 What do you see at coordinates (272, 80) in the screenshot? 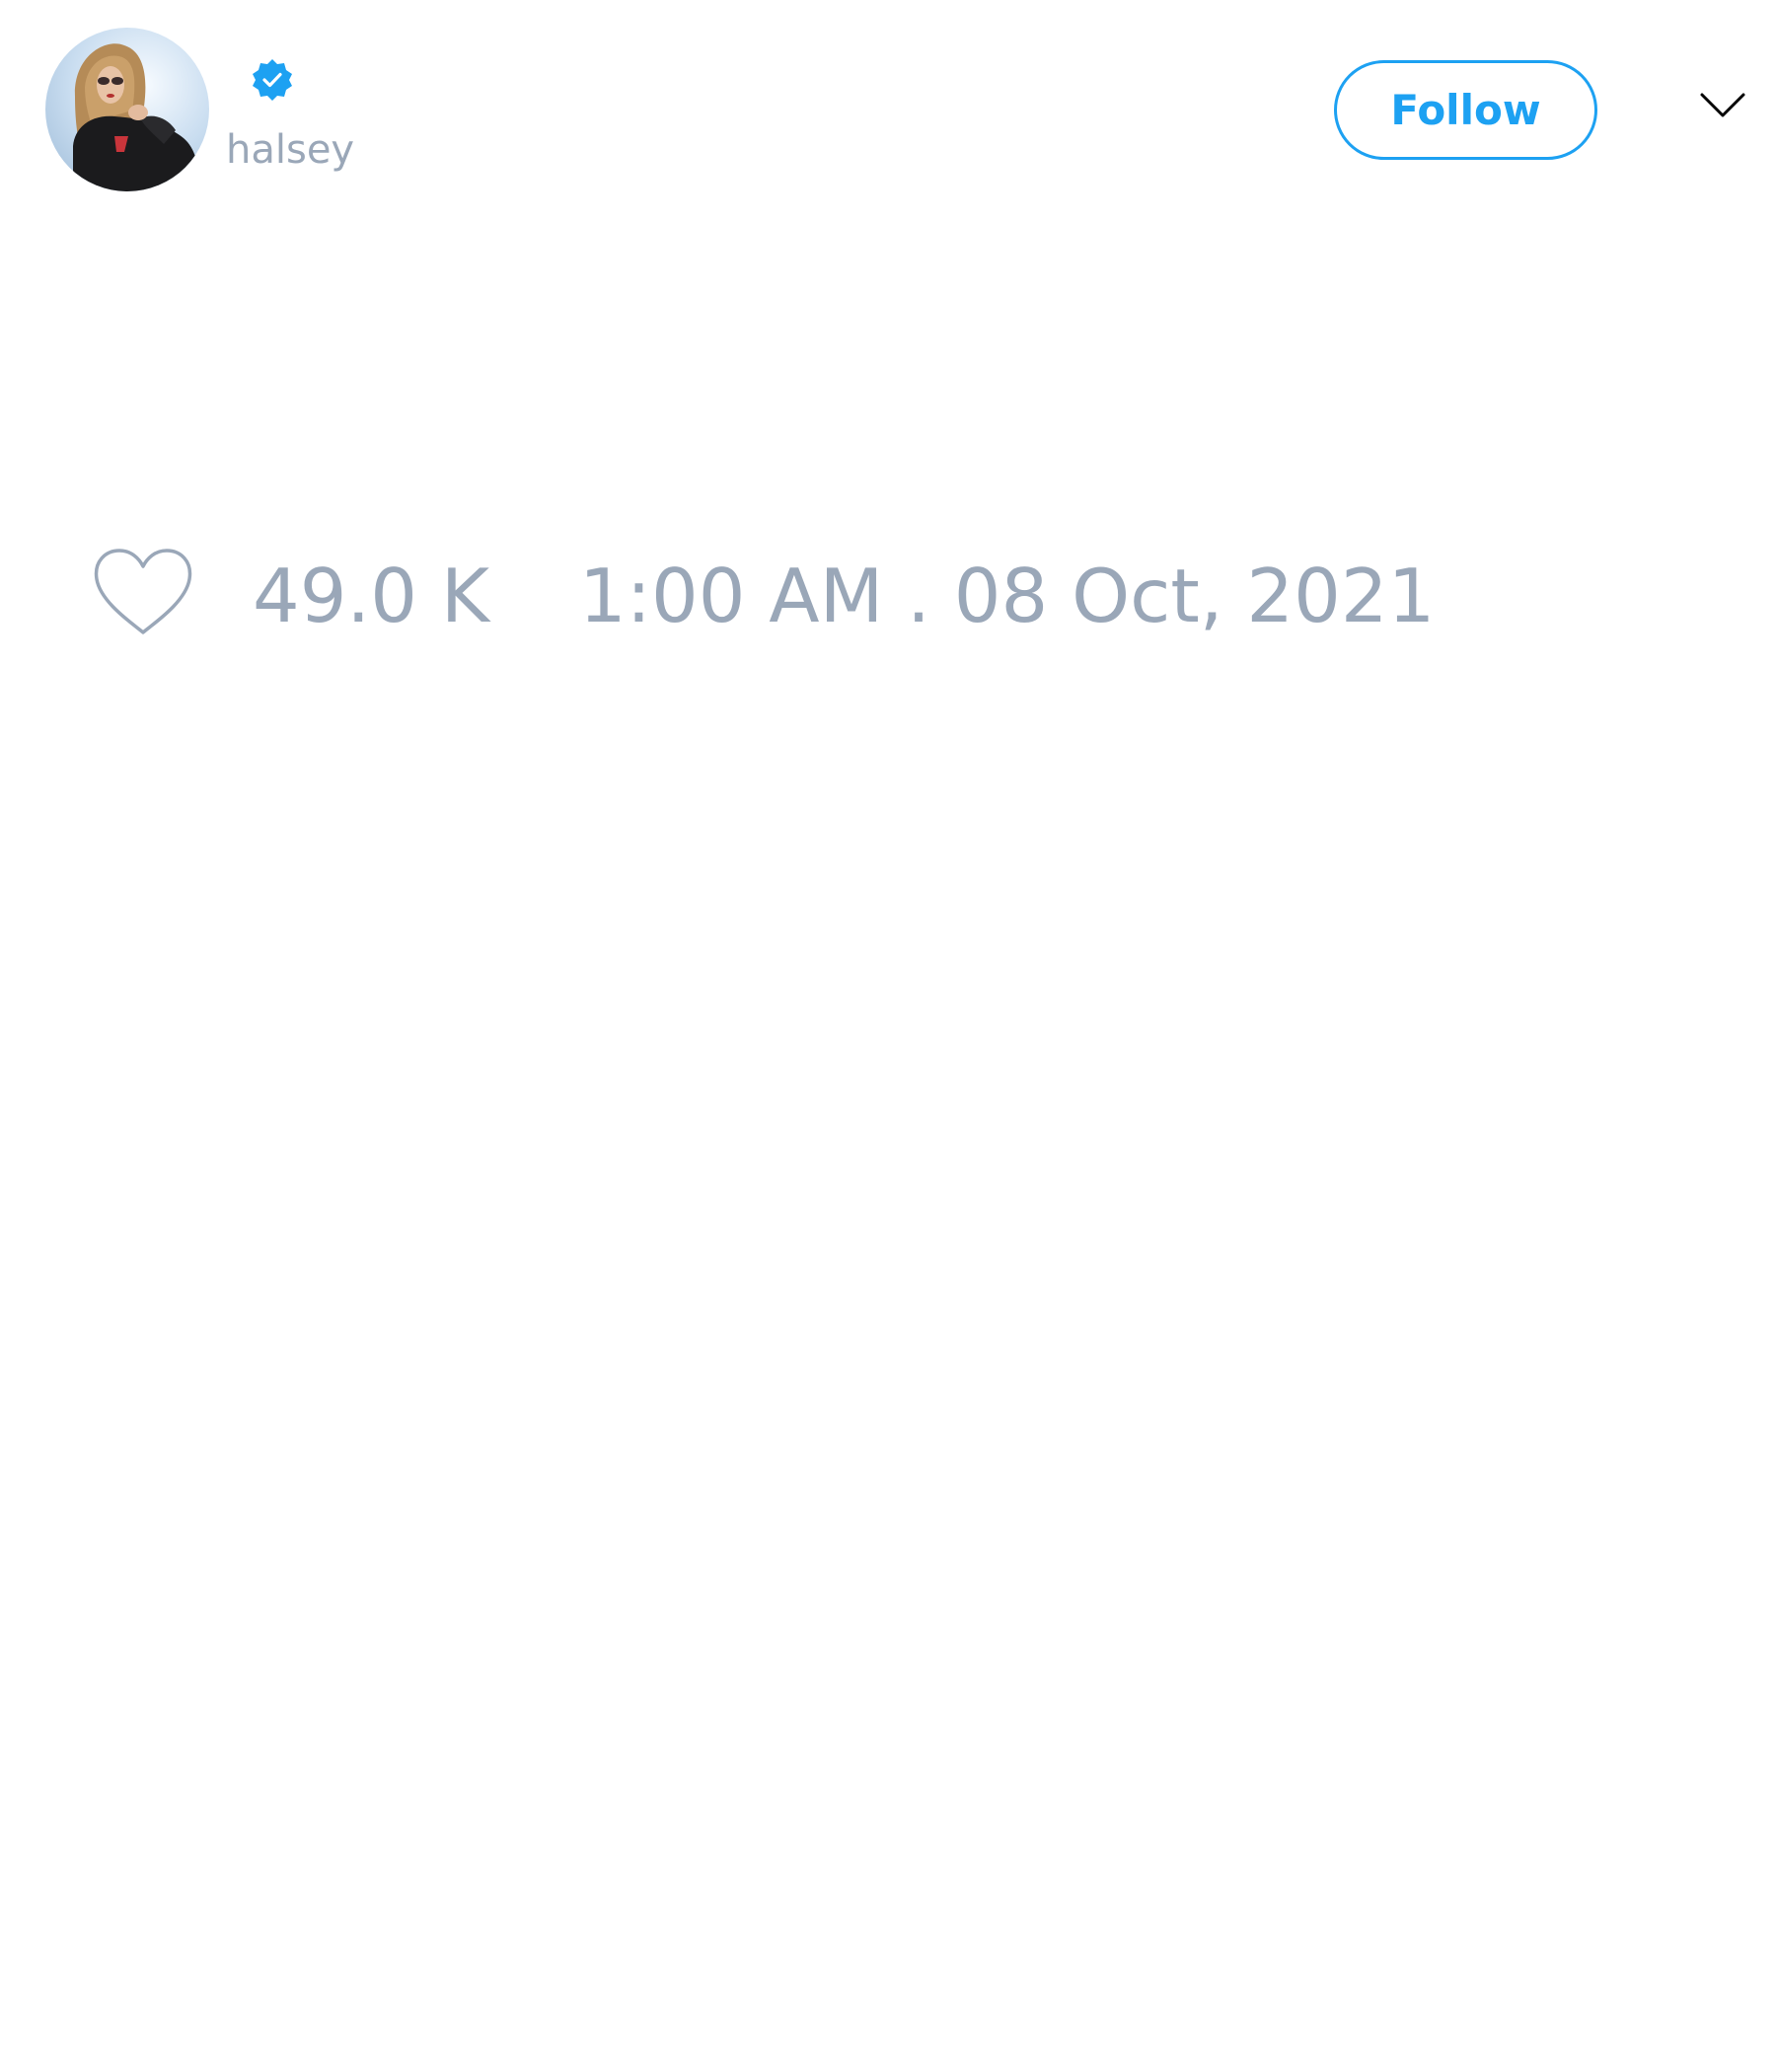
I see `verified-badge-icon` at bounding box center [272, 80].